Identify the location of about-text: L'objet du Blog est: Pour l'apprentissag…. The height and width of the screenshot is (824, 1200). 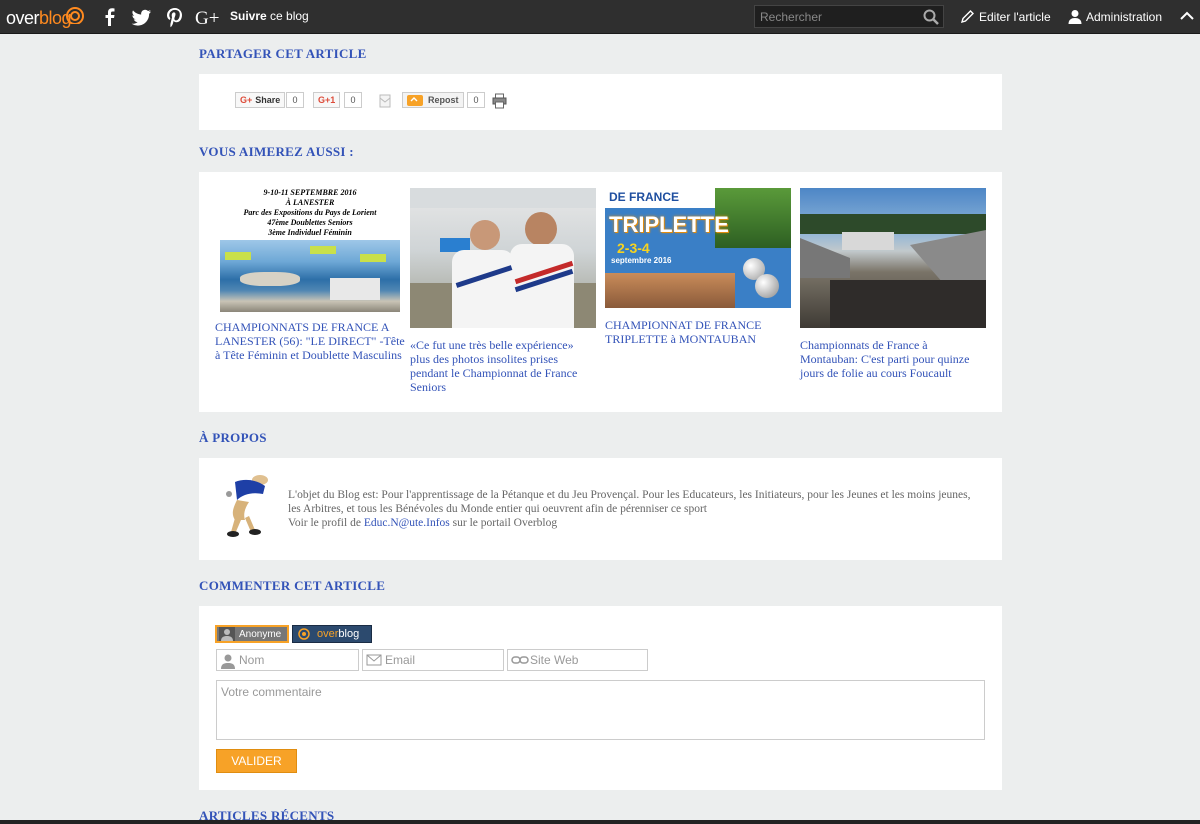
(629, 502).